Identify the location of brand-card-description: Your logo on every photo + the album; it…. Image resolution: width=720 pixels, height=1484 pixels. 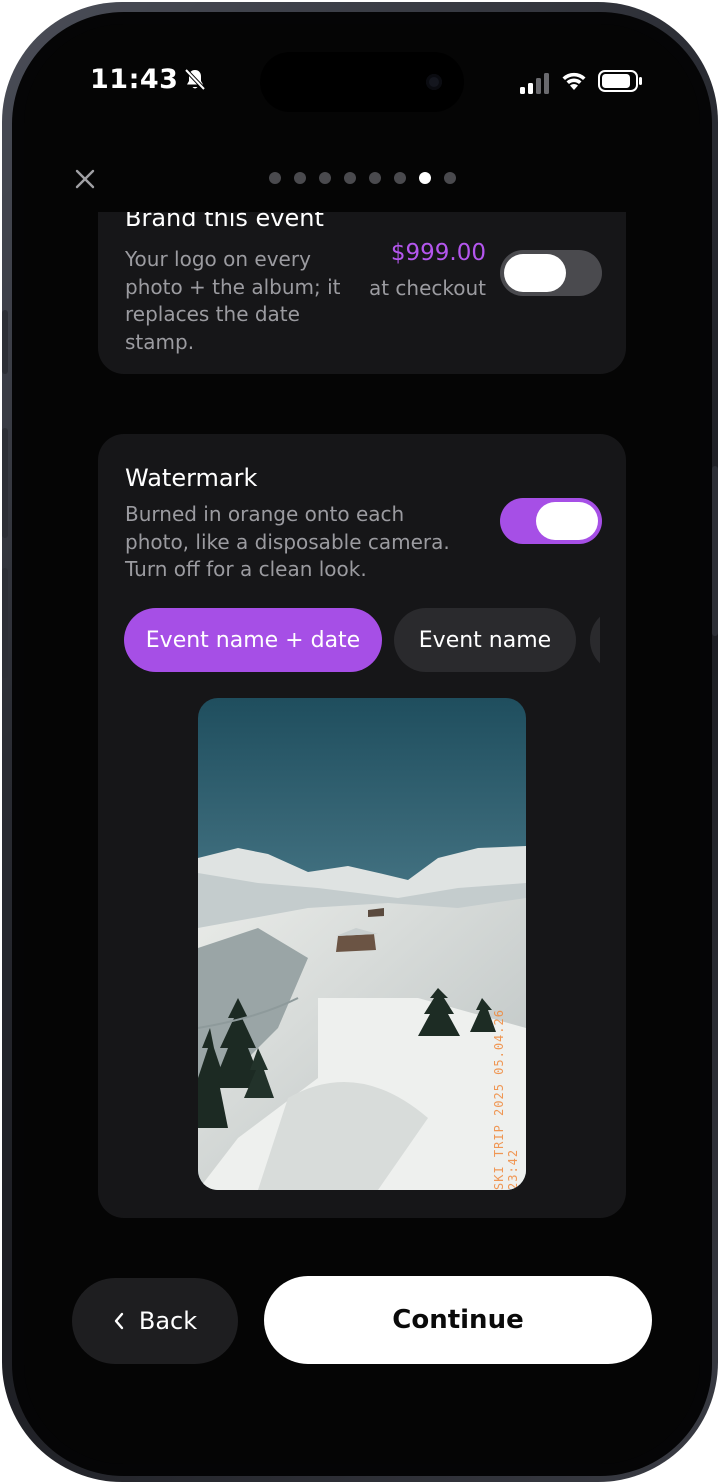
(233, 300).